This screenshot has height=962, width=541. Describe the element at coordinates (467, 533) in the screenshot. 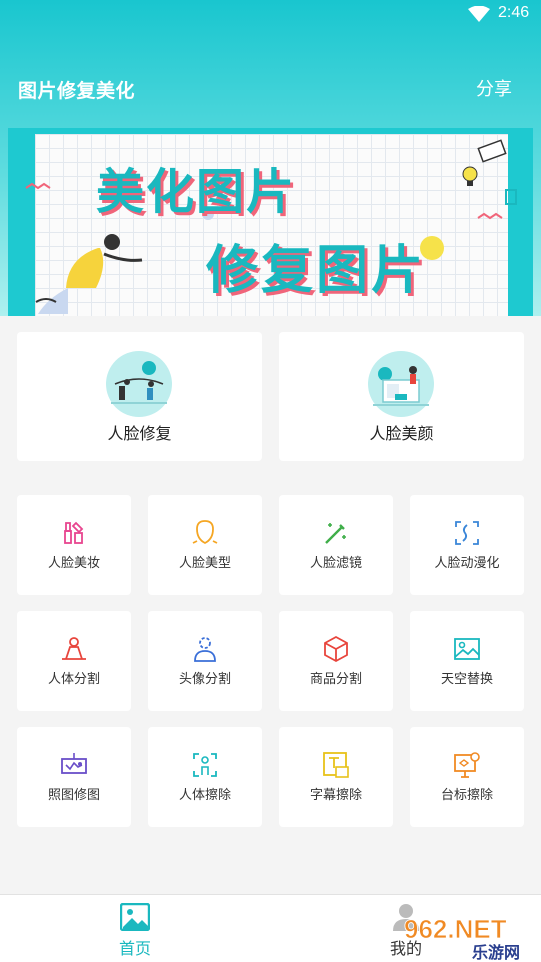

I see `anime-face-icon` at that location.